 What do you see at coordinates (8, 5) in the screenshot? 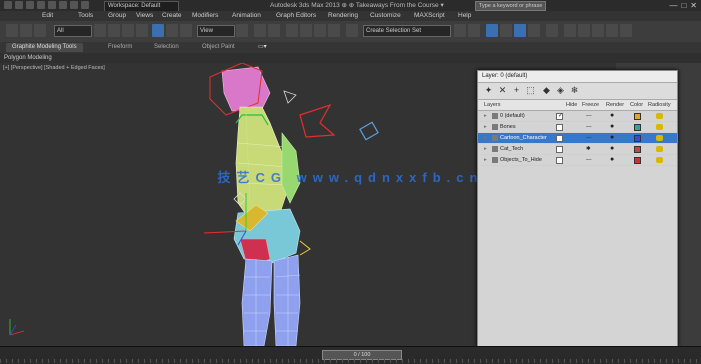
I see `app-menu-icon` at bounding box center [8, 5].